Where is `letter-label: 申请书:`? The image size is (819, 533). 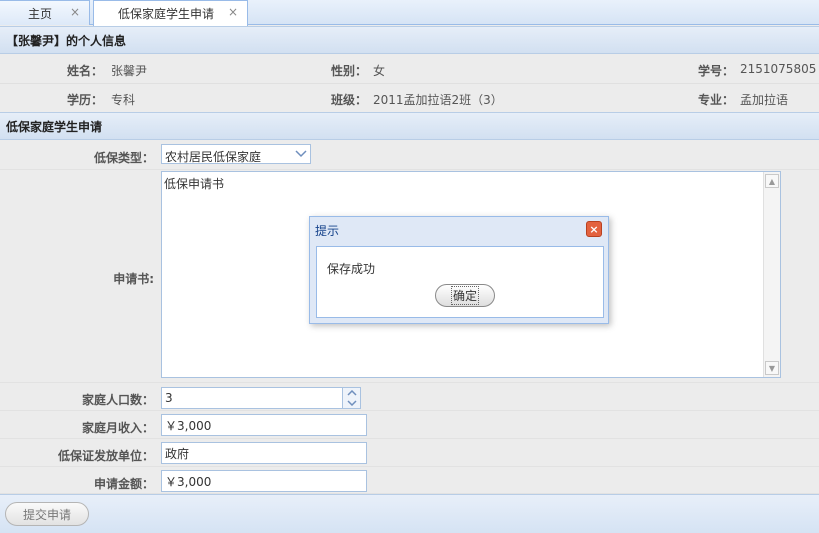 letter-label: 申请书: is located at coordinates (133, 279).